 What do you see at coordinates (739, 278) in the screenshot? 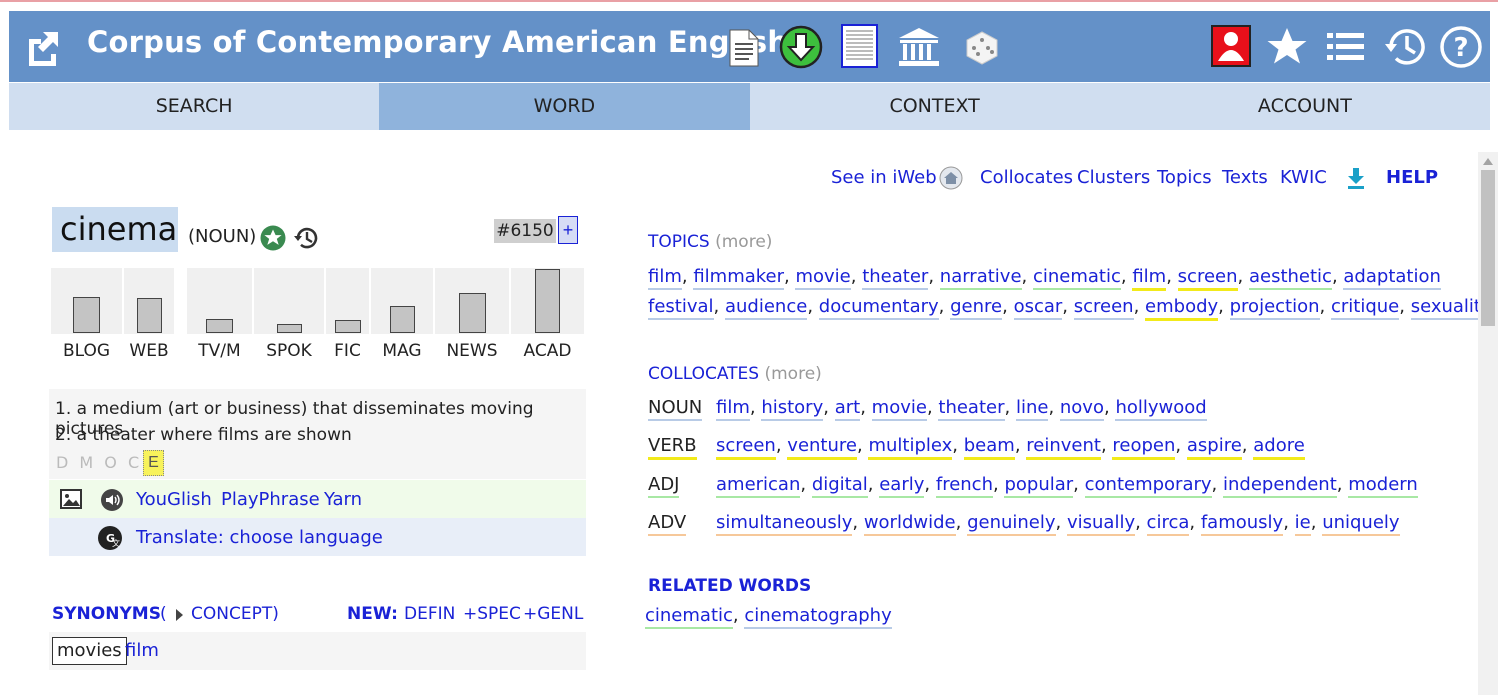
I see `word-link: filmmaker` at bounding box center [739, 278].